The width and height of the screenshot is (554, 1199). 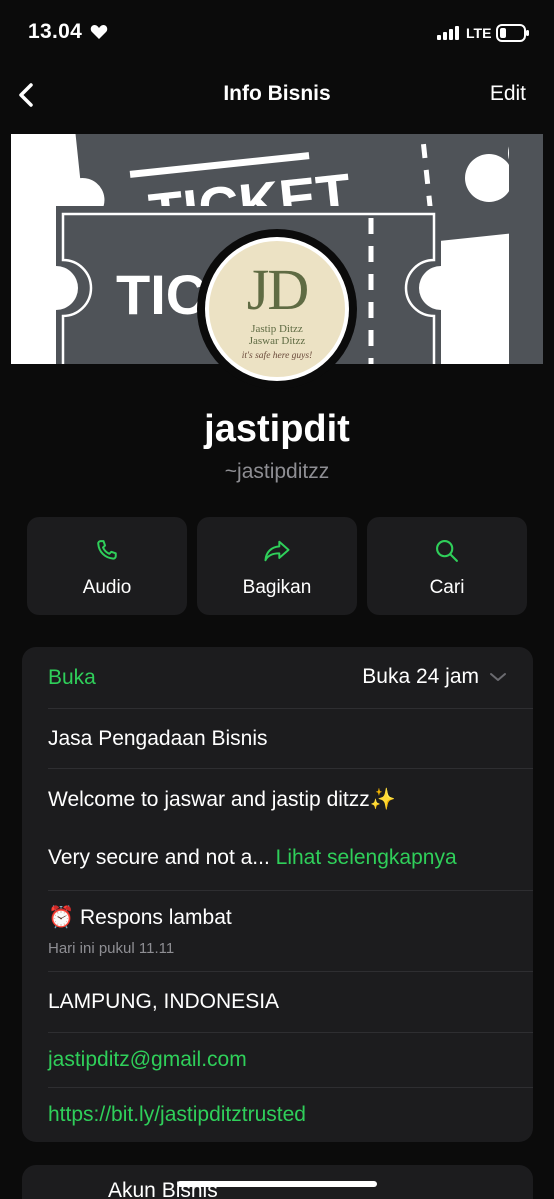 What do you see at coordinates (107, 566) in the screenshot?
I see `audio-call-button: Audio` at bounding box center [107, 566].